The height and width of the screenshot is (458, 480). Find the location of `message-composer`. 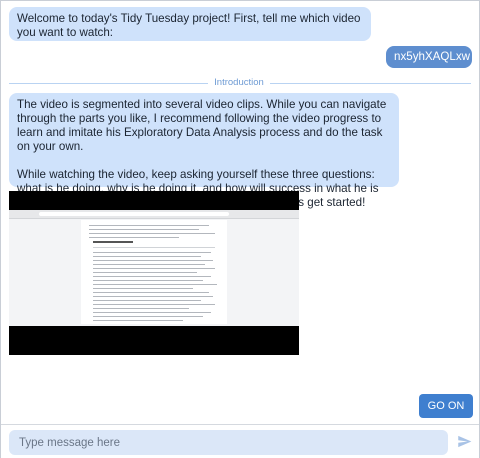

message-composer is located at coordinates (240, 441).